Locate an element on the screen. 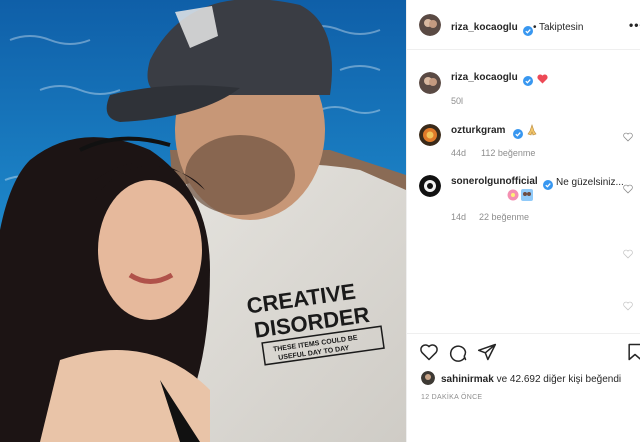 The image size is (640, 442). red-heart-icon is located at coordinates (542, 80).